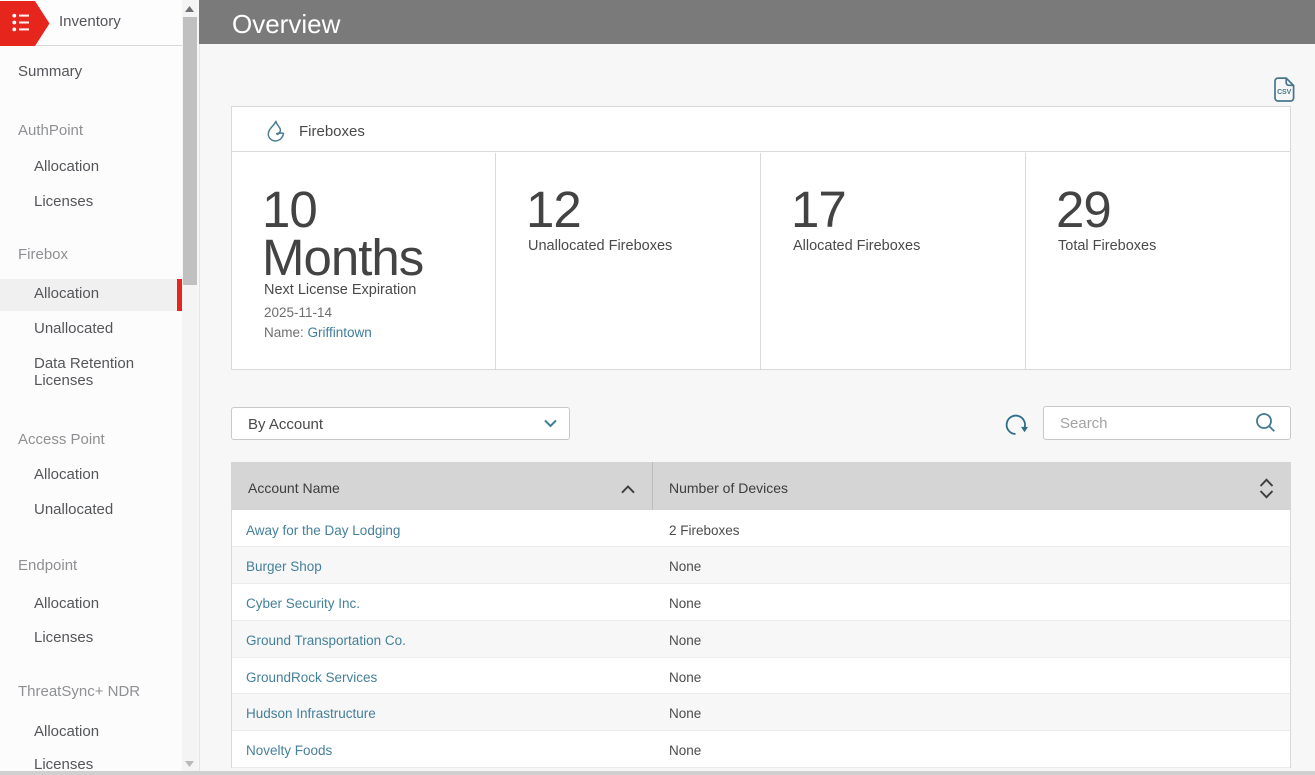 This screenshot has height=775, width=1315. Describe the element at coordinates (1284, 92) in the screenshot. I see `svg-text: CSV` at that location.